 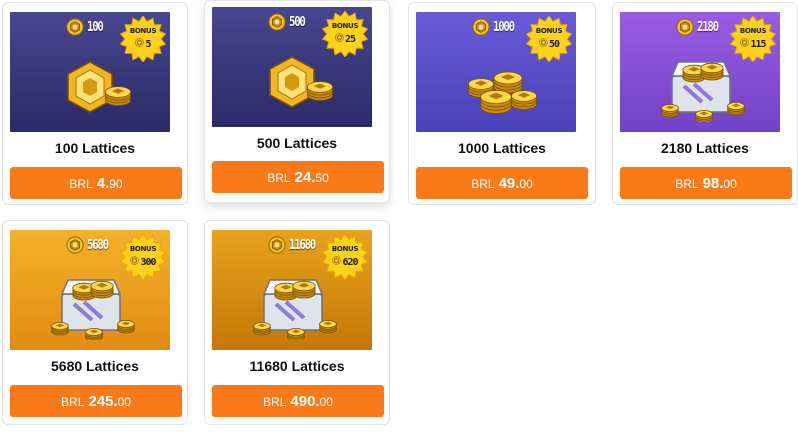 I want to click on buy-price-button: BRL 98. 00, so click(x=706, y=183).